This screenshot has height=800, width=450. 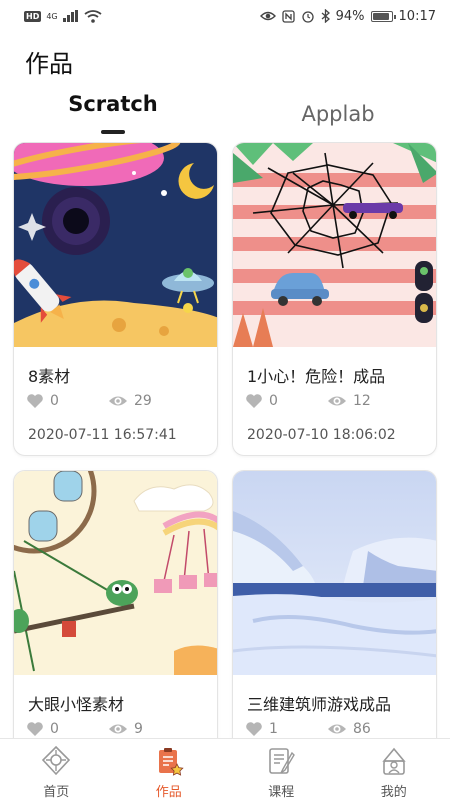 I want to click on work-thumbnail-cracked-screen, so click(x=334, y=245).